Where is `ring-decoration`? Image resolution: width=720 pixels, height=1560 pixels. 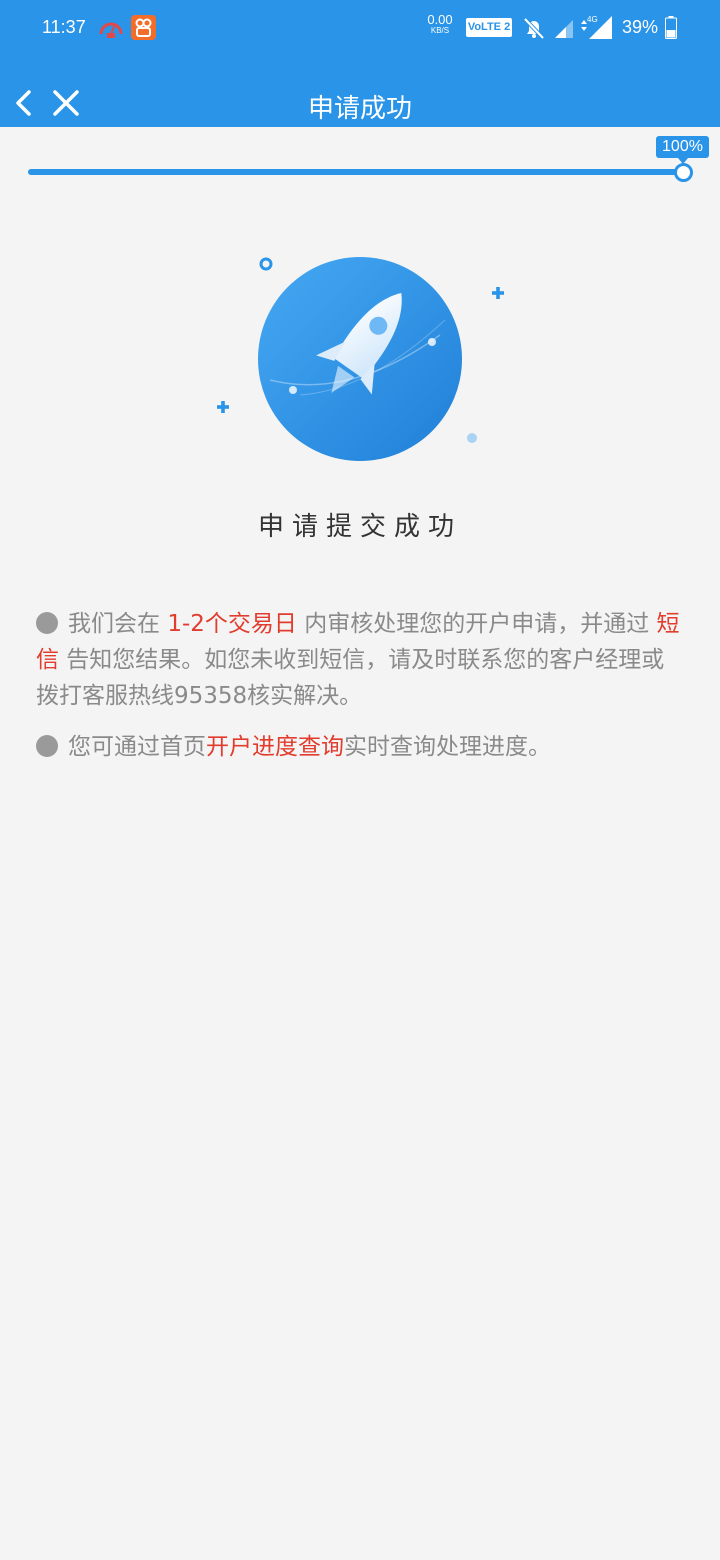 ring-decoration is located at coordinates (266, 264).